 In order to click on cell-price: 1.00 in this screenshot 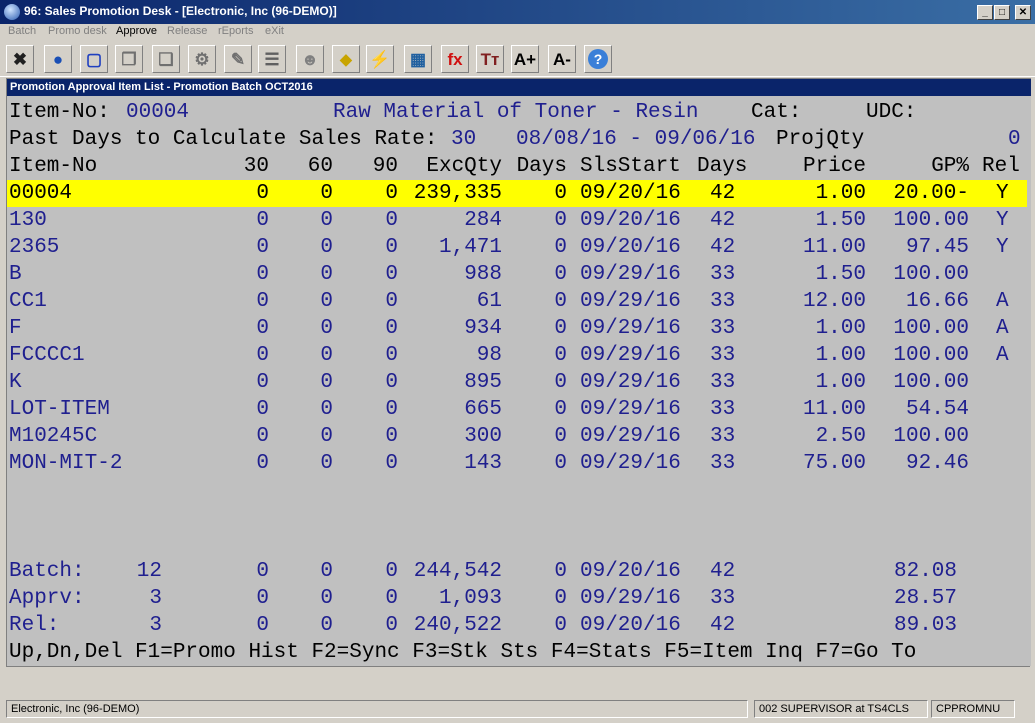, I will do `click(840, 355)`.